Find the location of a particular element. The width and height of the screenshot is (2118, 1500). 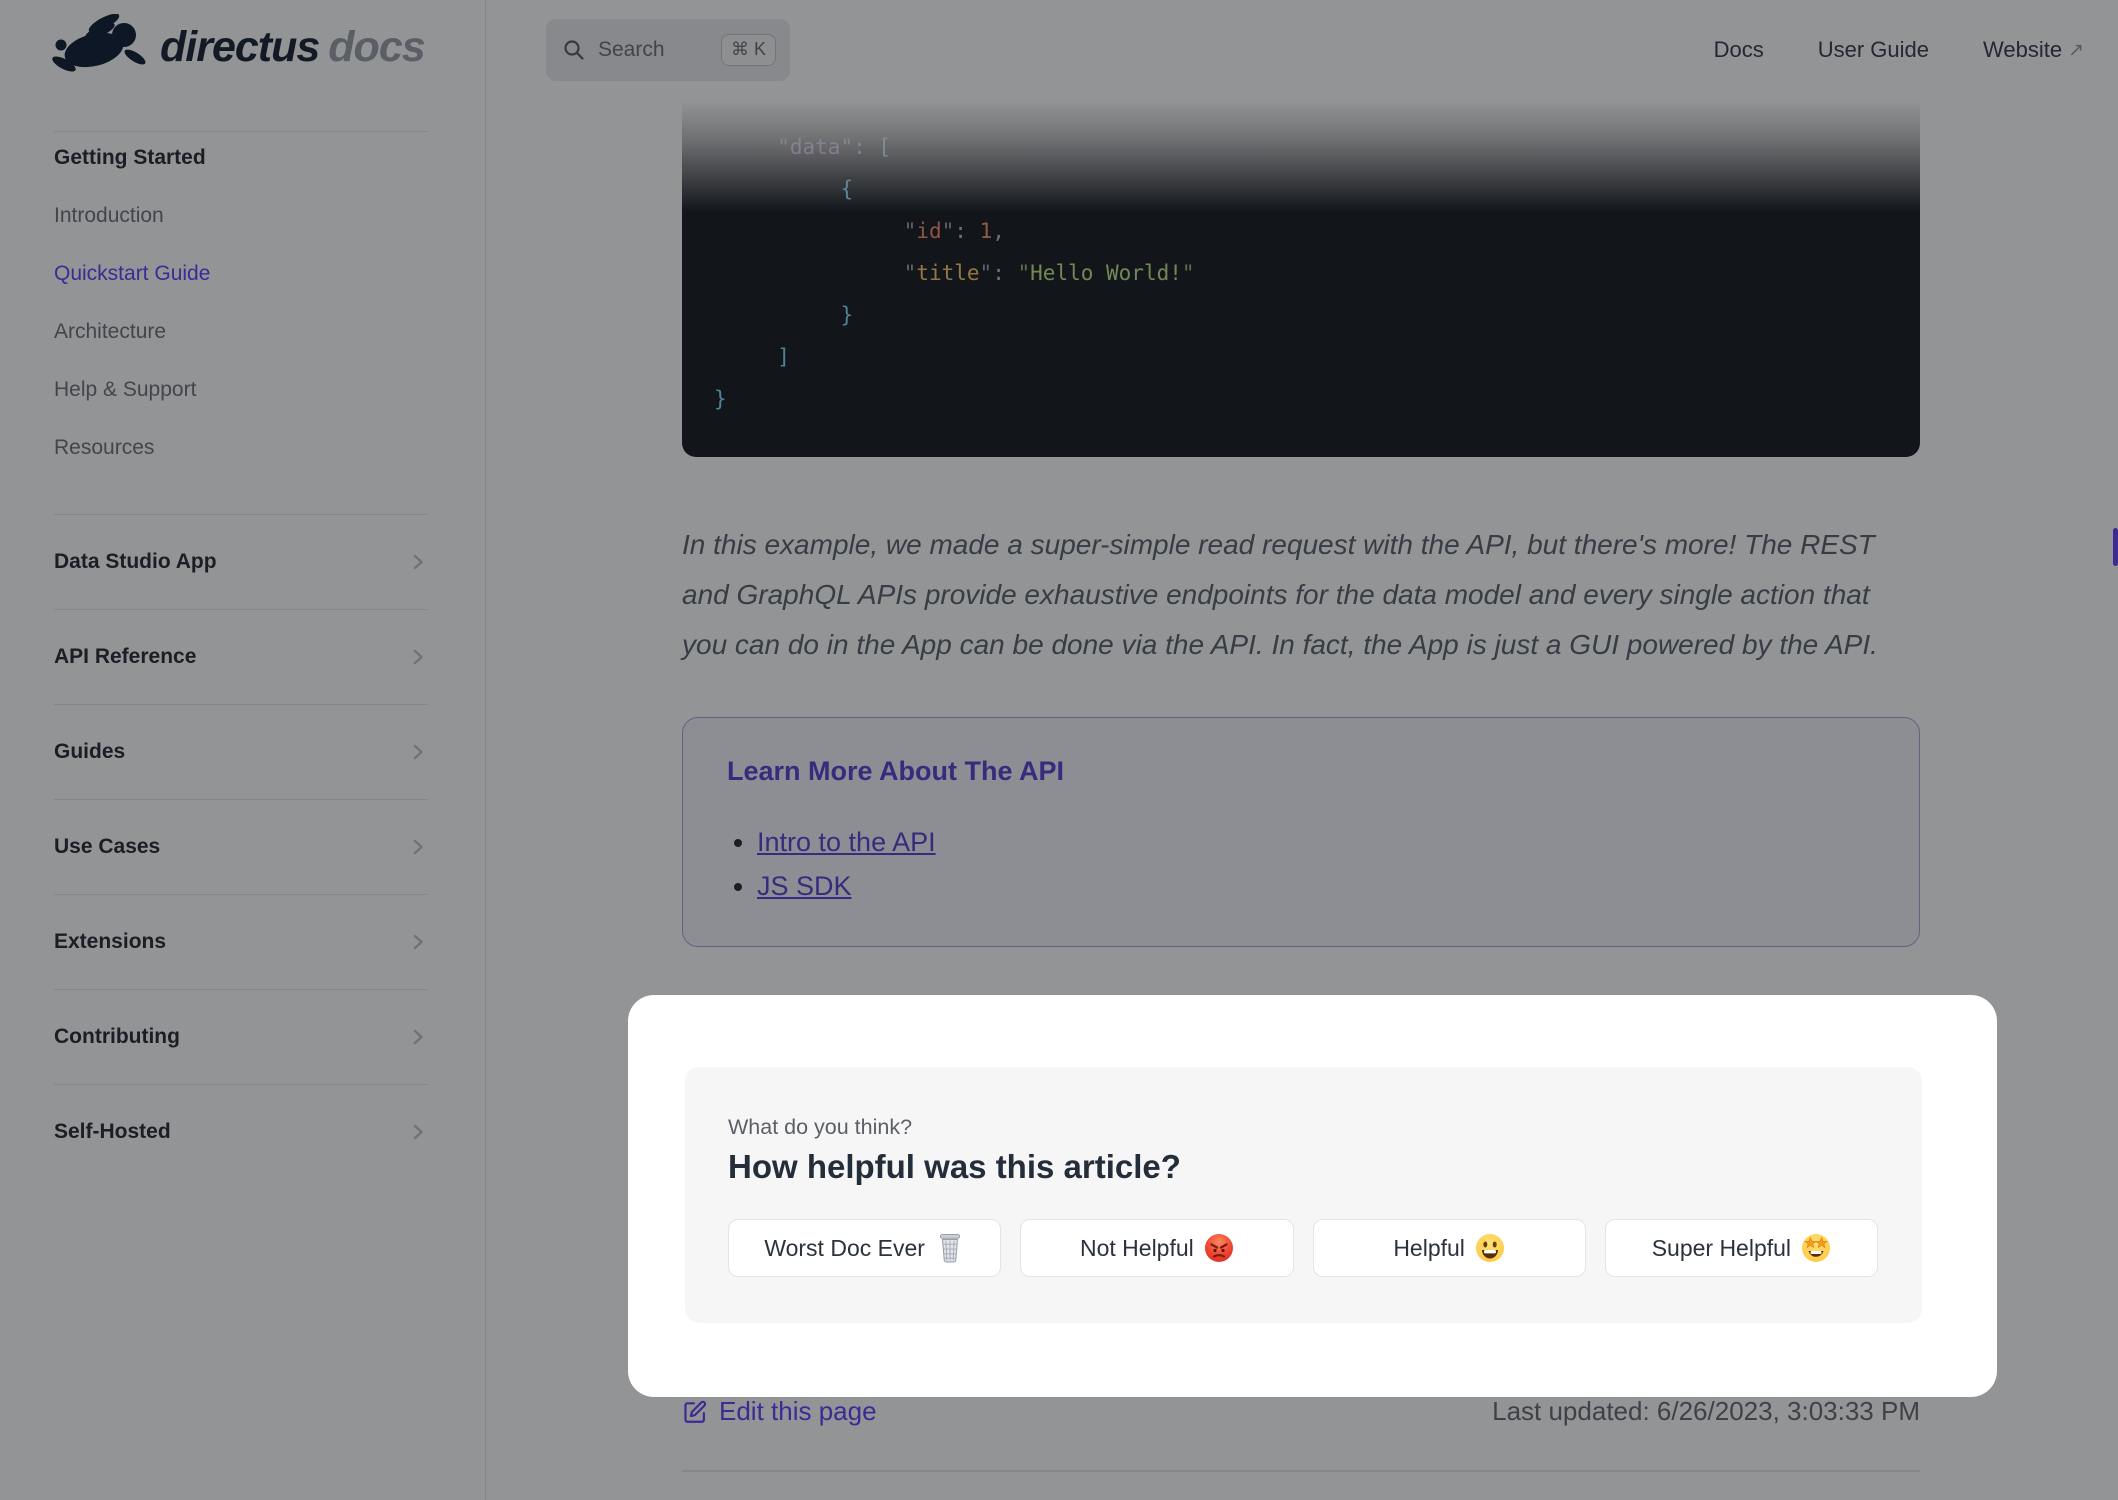

angry-face-emoji-icon is located at coordinates (1218, 1248).